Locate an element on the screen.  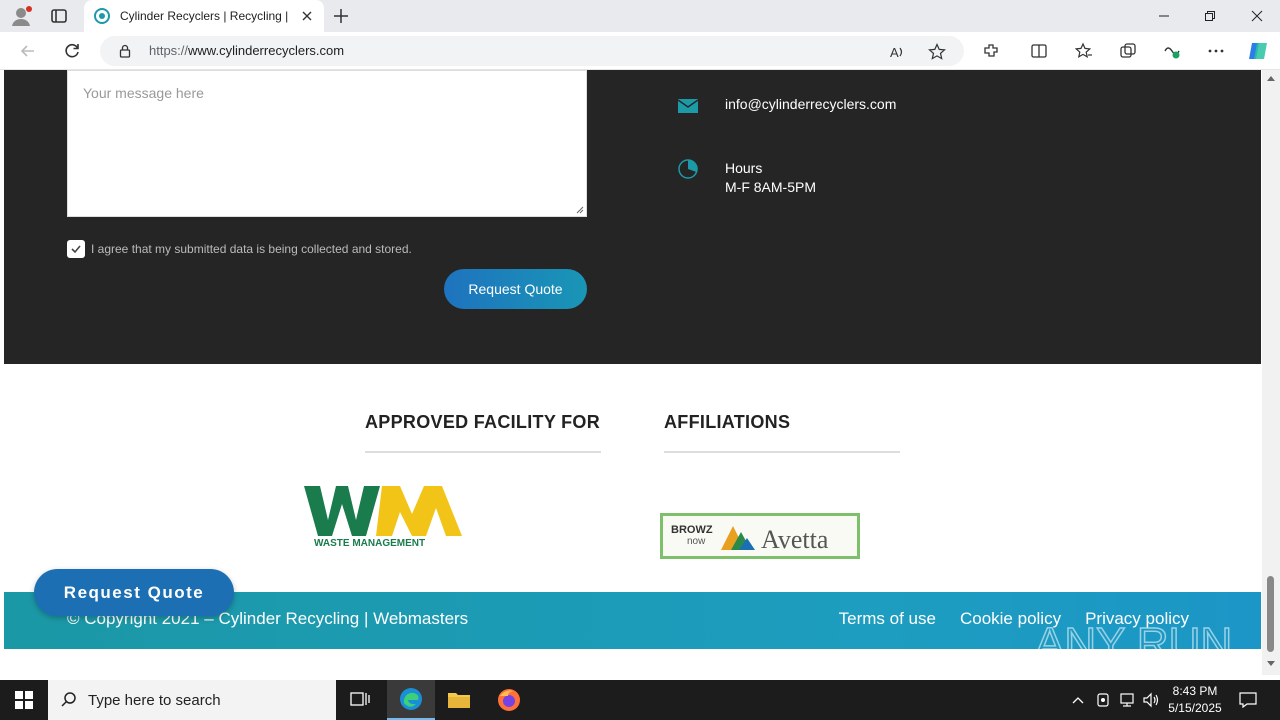
contact-email: info@cylinderrecyclers.com is located at coordinates (810, 105).